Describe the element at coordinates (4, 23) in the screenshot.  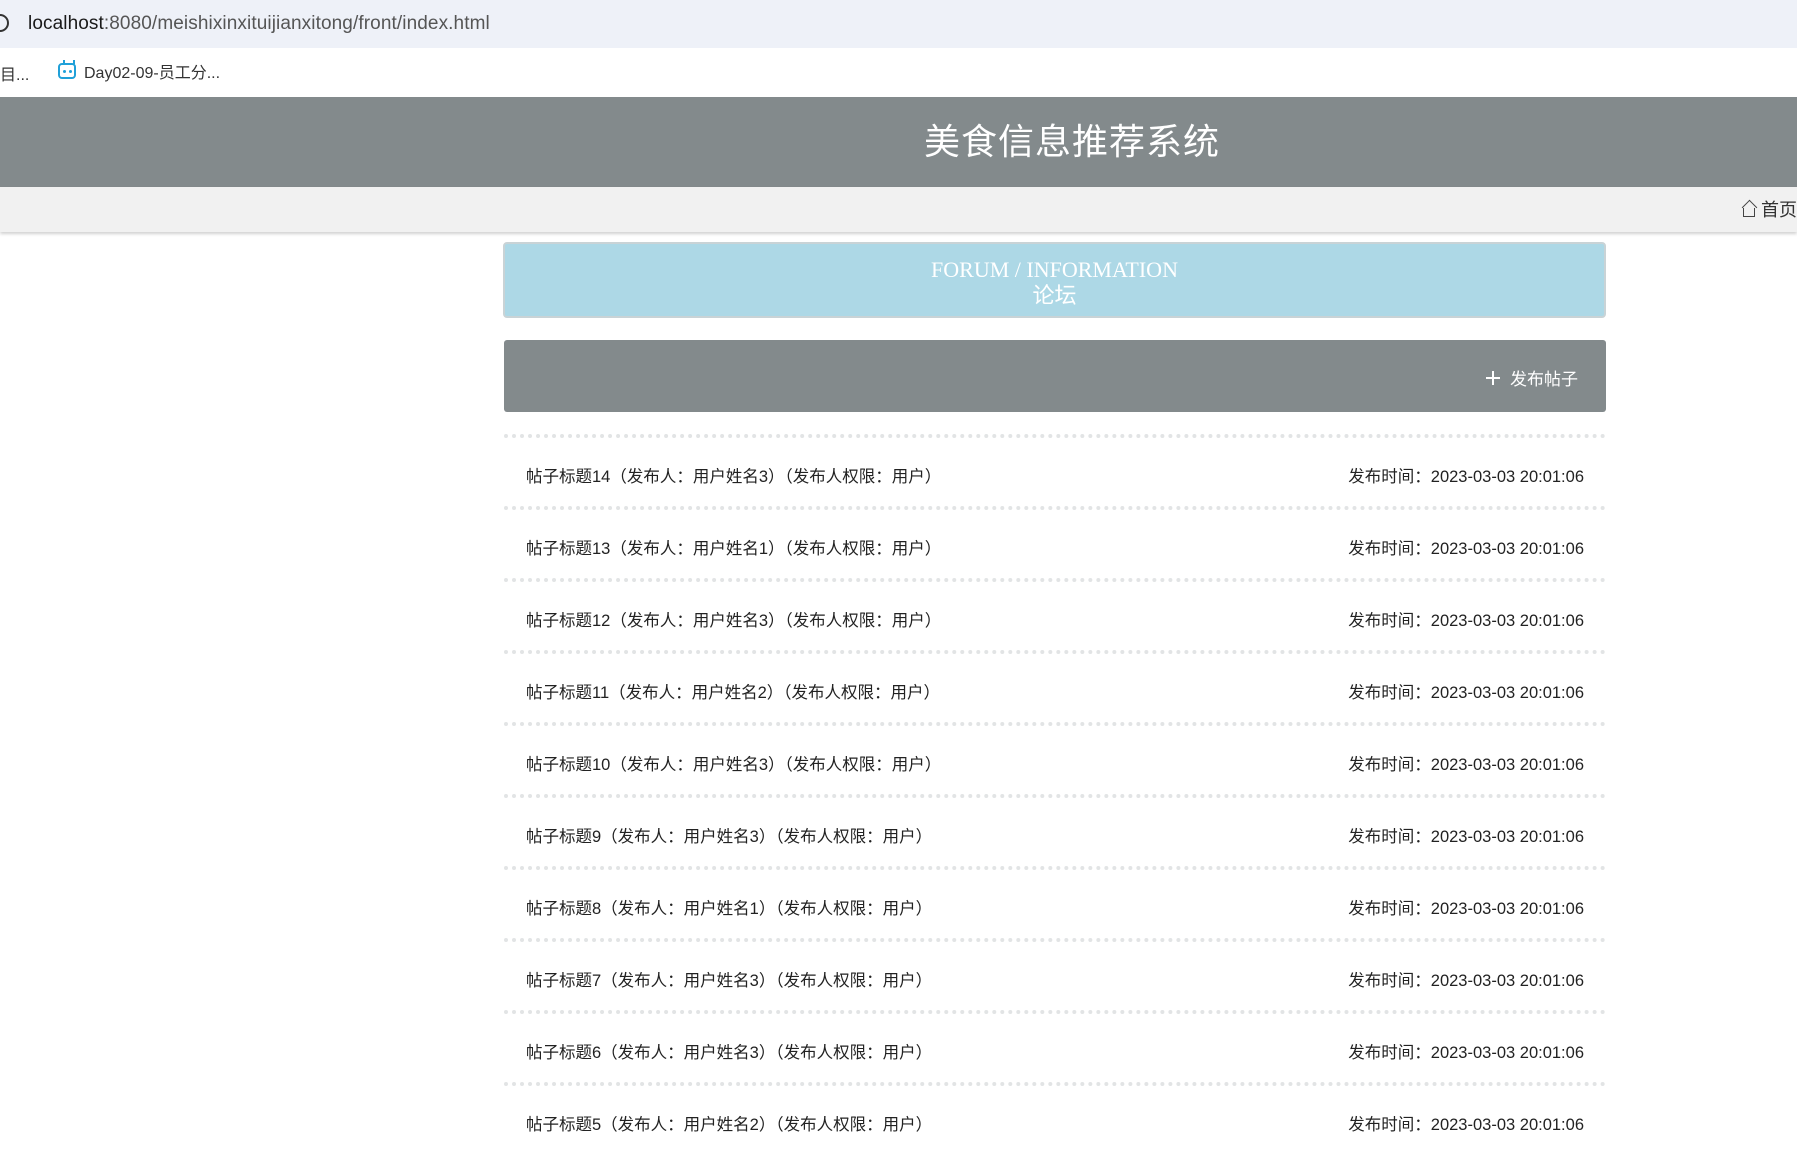
I see `site-info-icon` at that location.